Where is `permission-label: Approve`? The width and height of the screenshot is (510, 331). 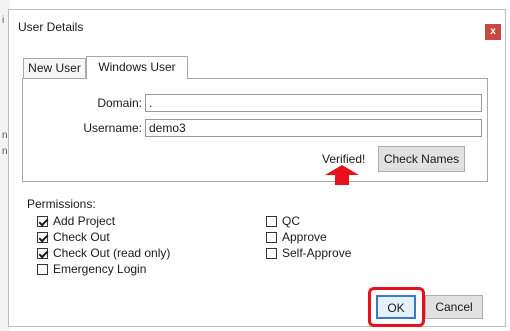 permission-label: Approve is located at coordinates (304, 237).